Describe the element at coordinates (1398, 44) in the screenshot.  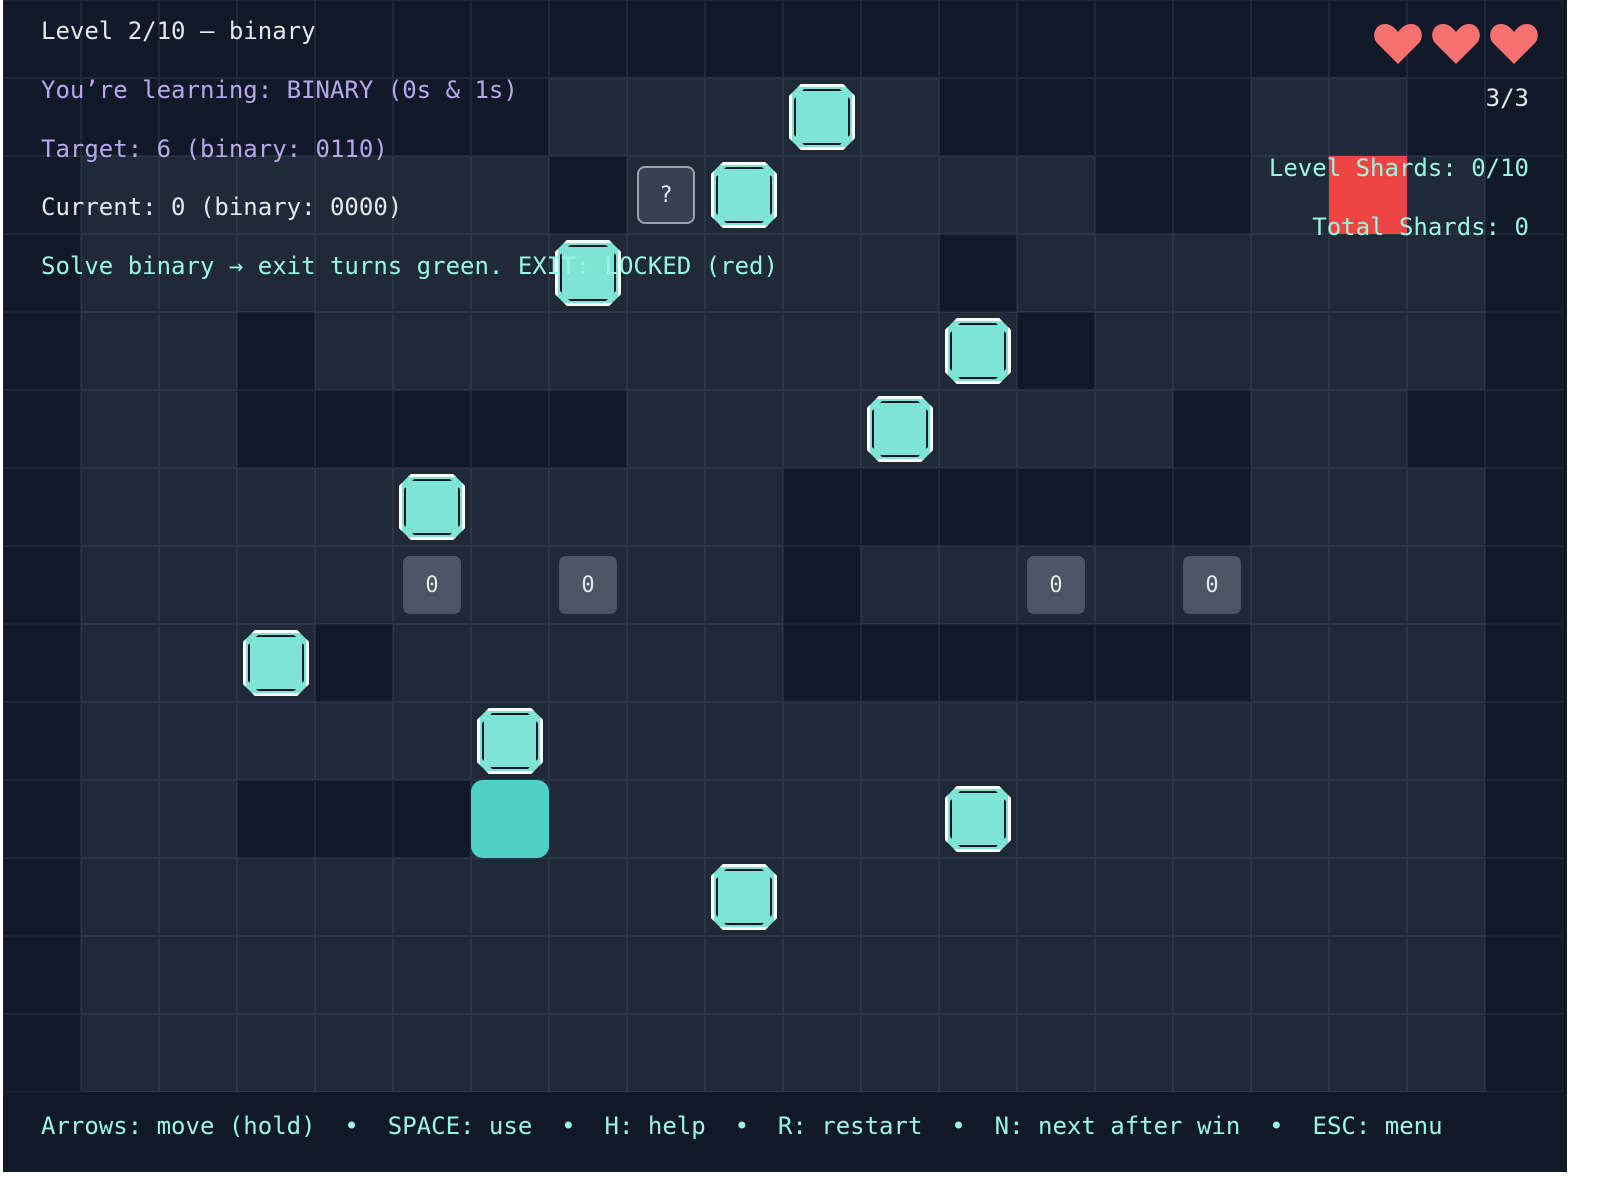
I see `heart-icon` at that location.